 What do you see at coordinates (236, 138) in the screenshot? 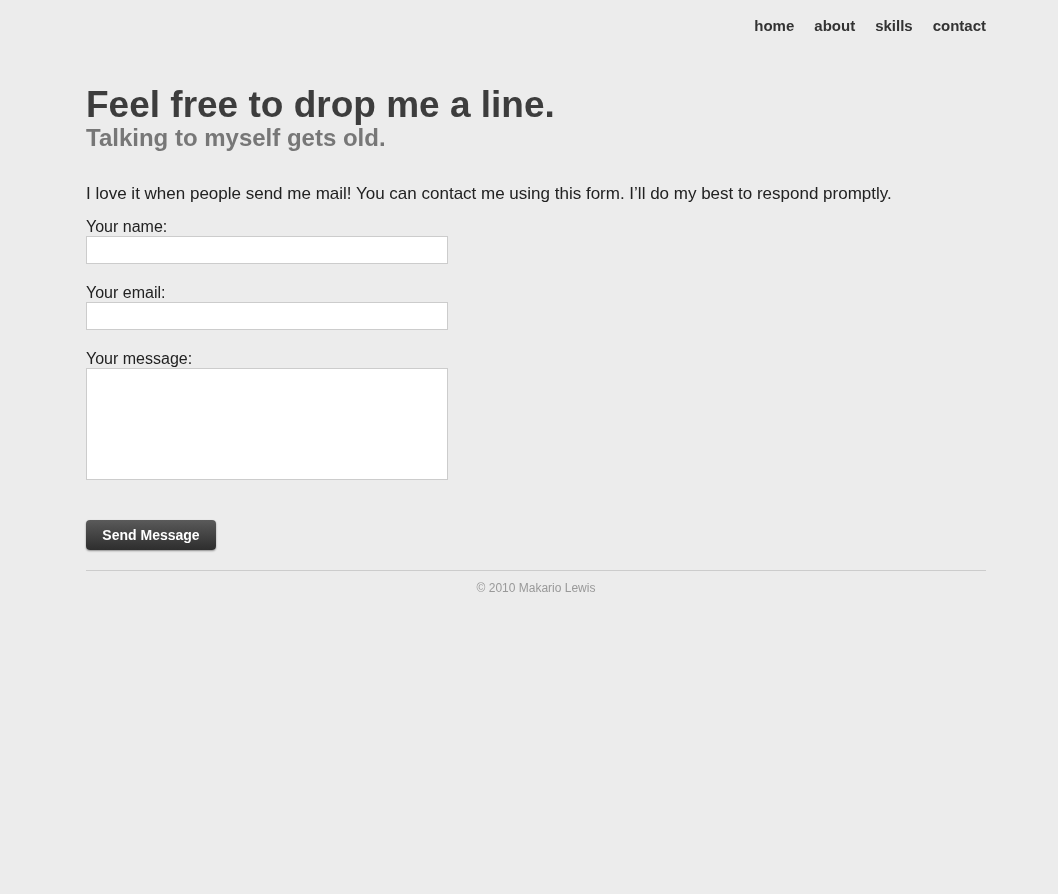
I see `page-subtitle: Talking to myself gets old.` at bounding box center [236, 138].